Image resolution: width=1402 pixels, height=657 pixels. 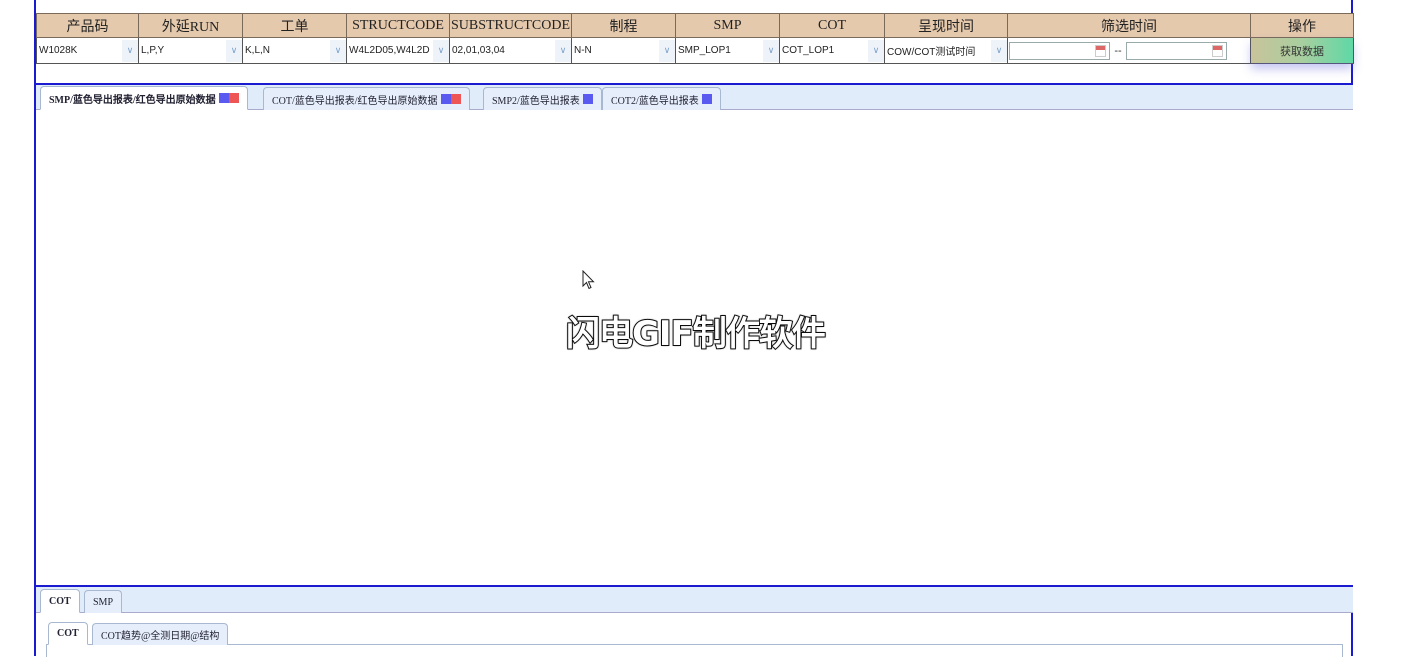 I want to click on header-substructcode: SUBSTRUCTCODE, so click(x=510, y=25).